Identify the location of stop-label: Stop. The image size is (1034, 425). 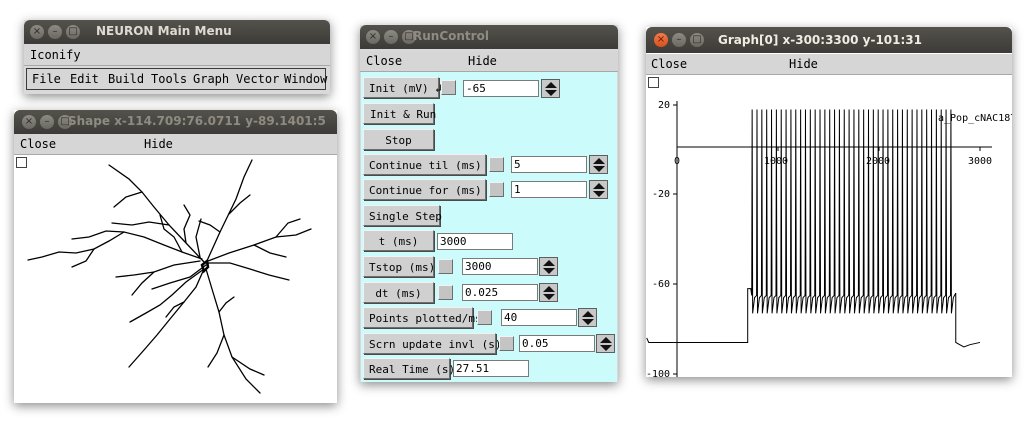
(398, 140).